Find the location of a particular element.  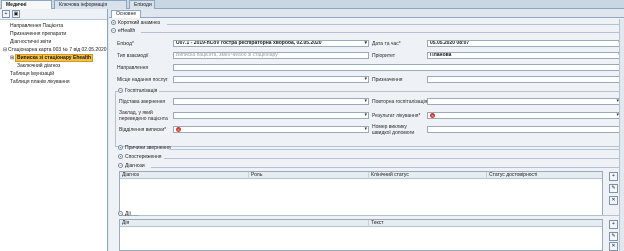

tree-item-discharge-ehealth: ⊞ Виписка зі стаціонару Ehealth is located at coordinates (52, 58).